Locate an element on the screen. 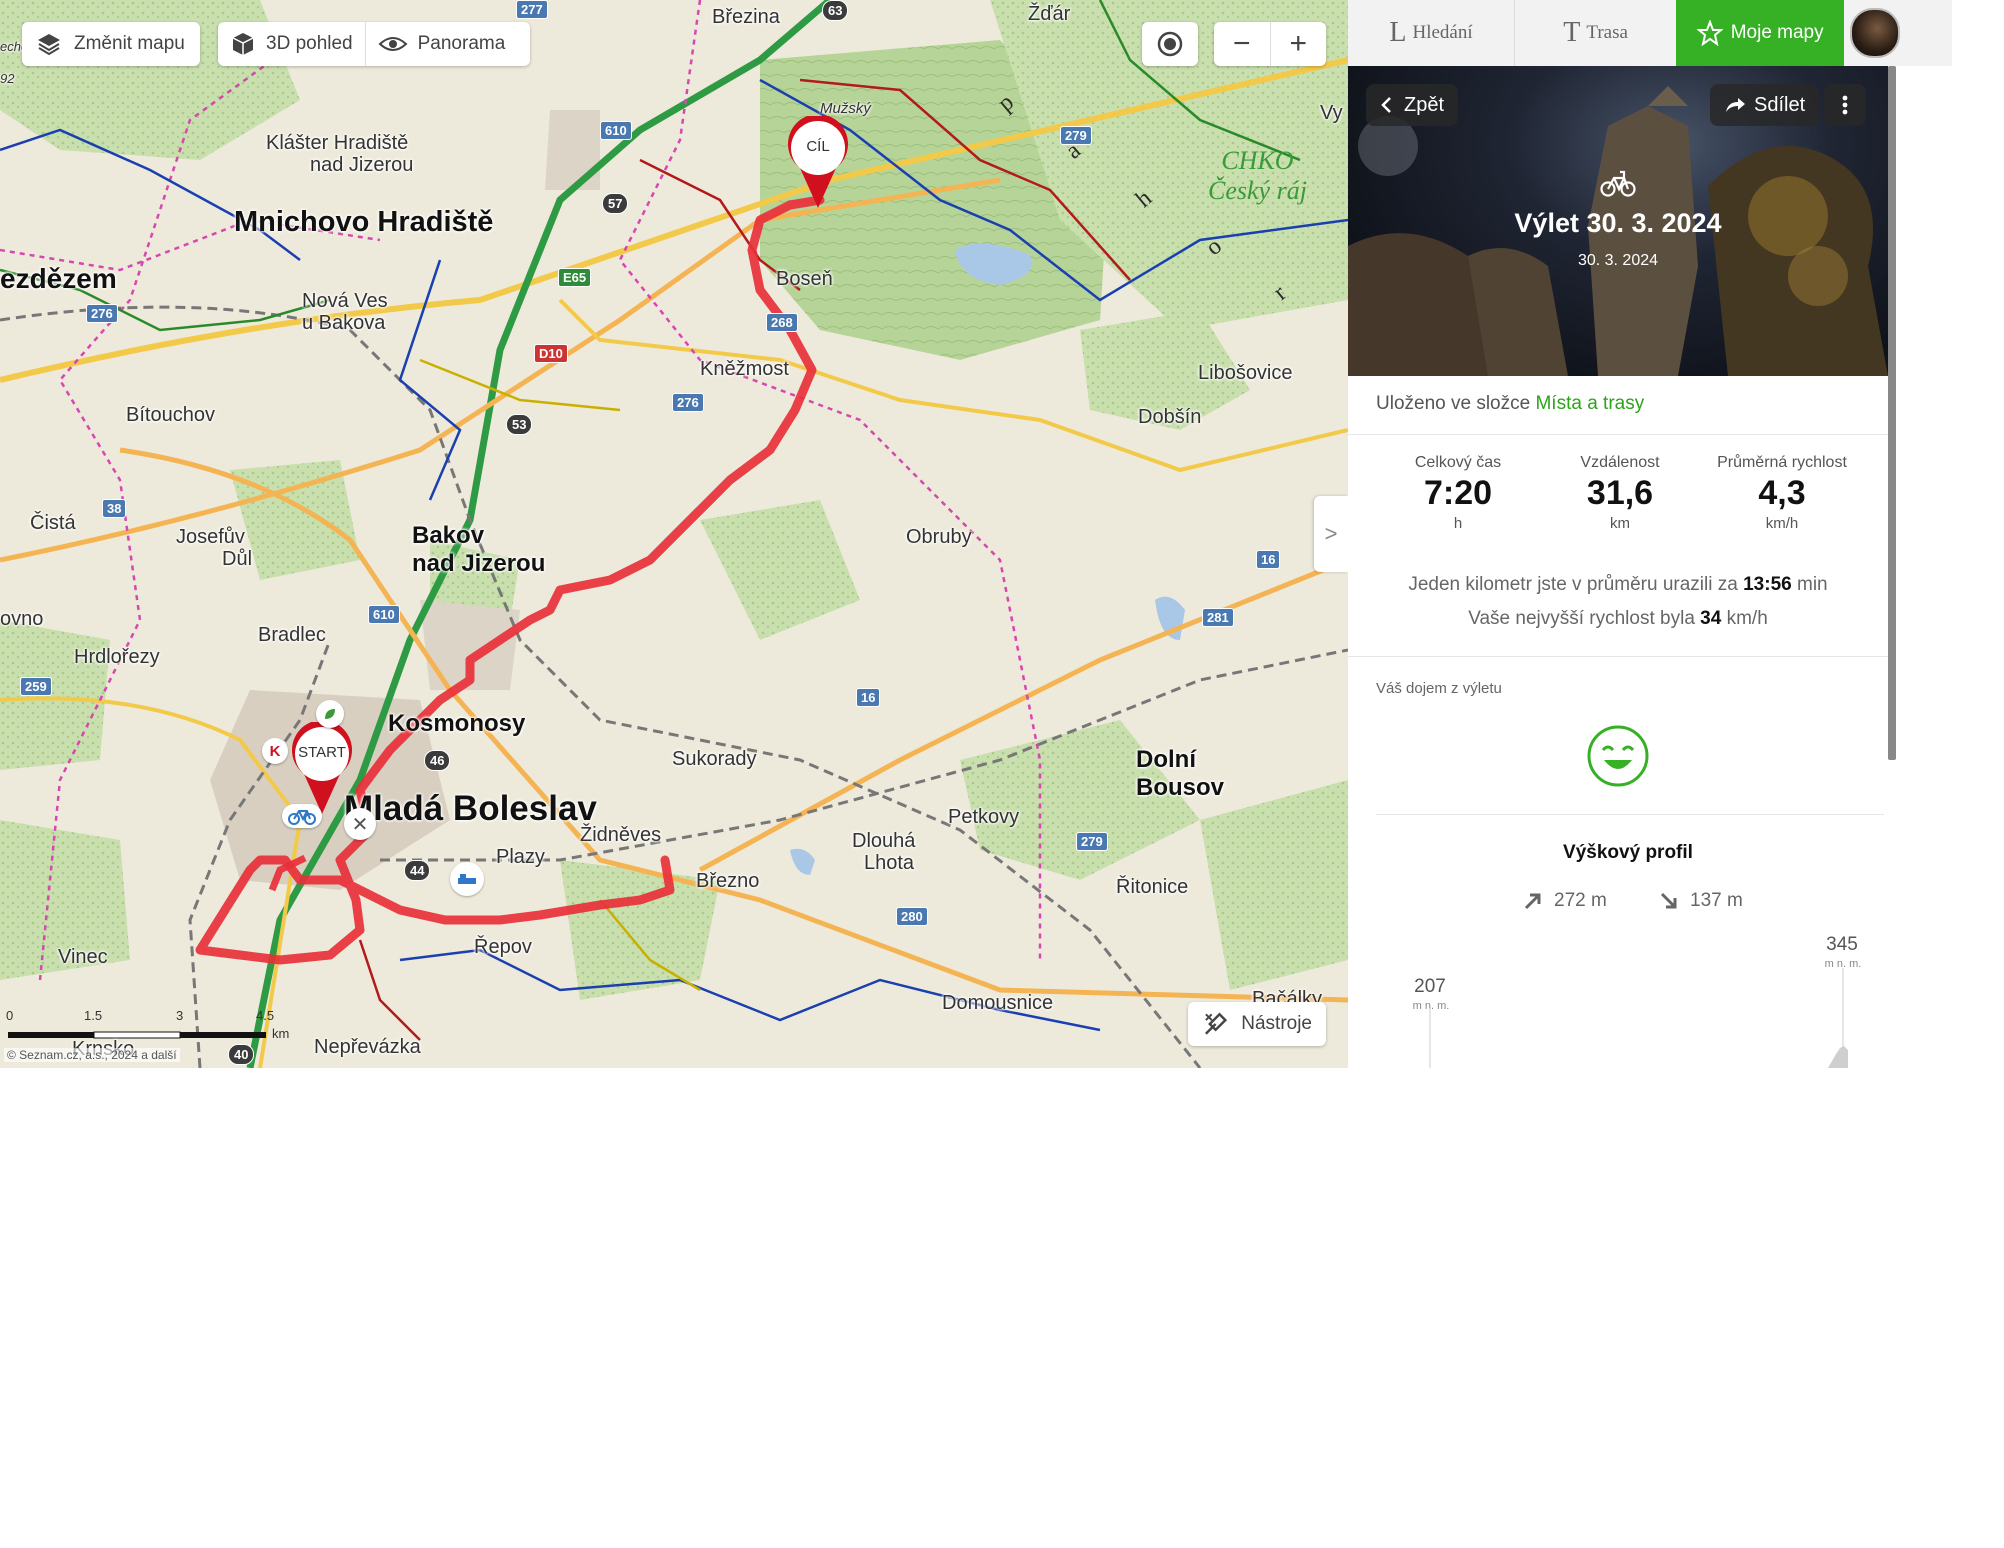 This screenshot has height=1548, width=2004. elevation-profile-area is located at coordinates (1838, 1057).